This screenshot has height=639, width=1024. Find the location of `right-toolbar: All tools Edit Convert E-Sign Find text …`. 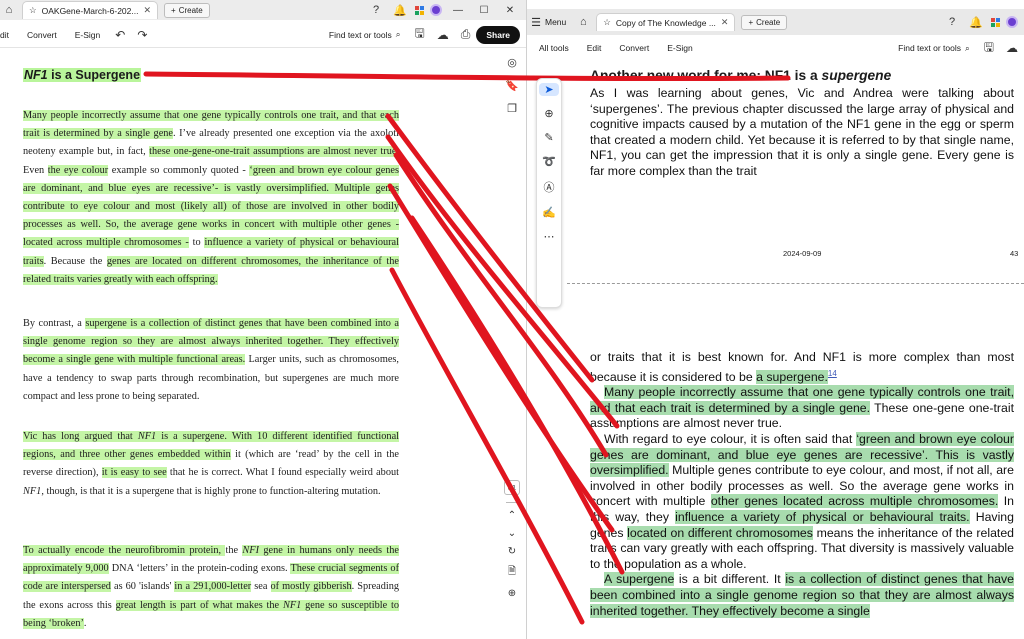

right-toolbar: All tools Edit Convert E-Sign Find text … is located at coordinates (775, 48).